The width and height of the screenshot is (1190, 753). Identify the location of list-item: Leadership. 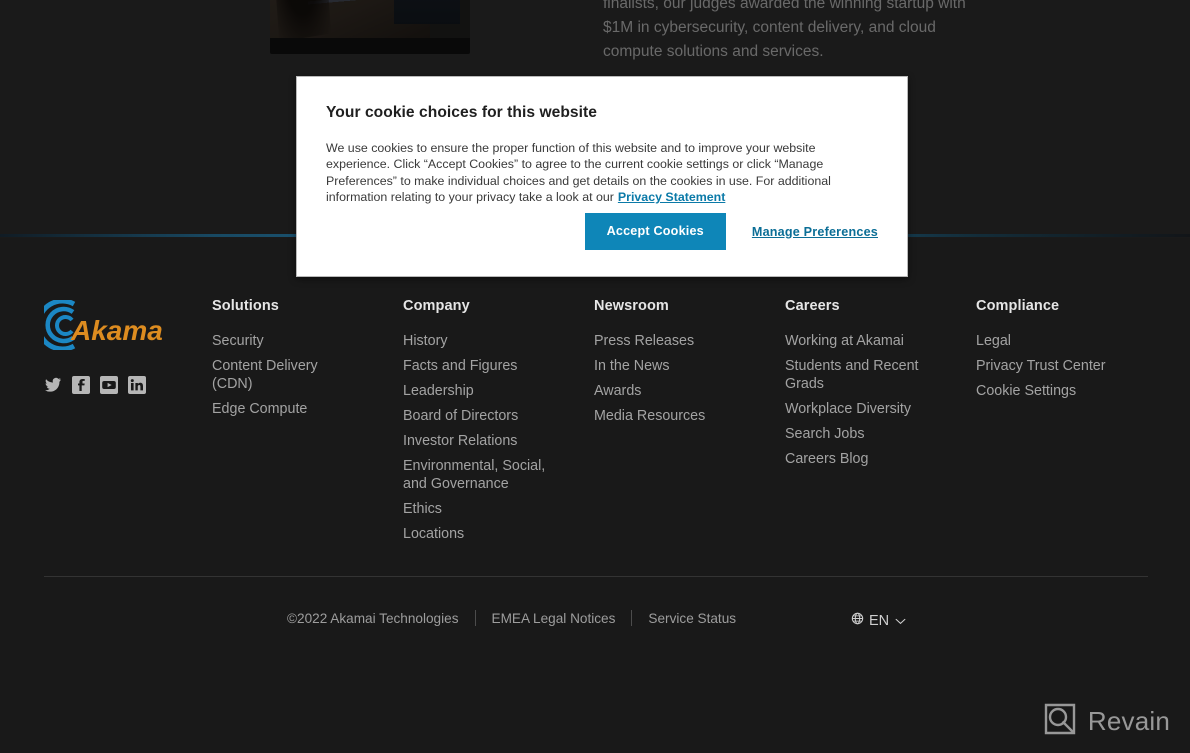
(498, 391).